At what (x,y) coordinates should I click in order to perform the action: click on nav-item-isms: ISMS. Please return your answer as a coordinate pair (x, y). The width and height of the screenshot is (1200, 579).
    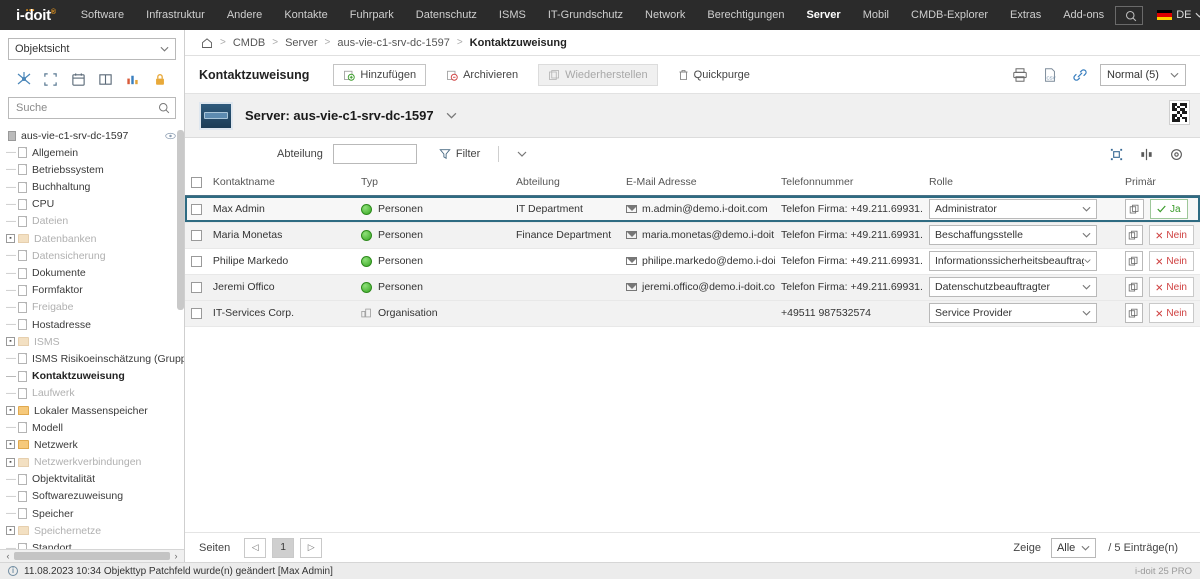
    Looking at the image, I should click on (512, 15).